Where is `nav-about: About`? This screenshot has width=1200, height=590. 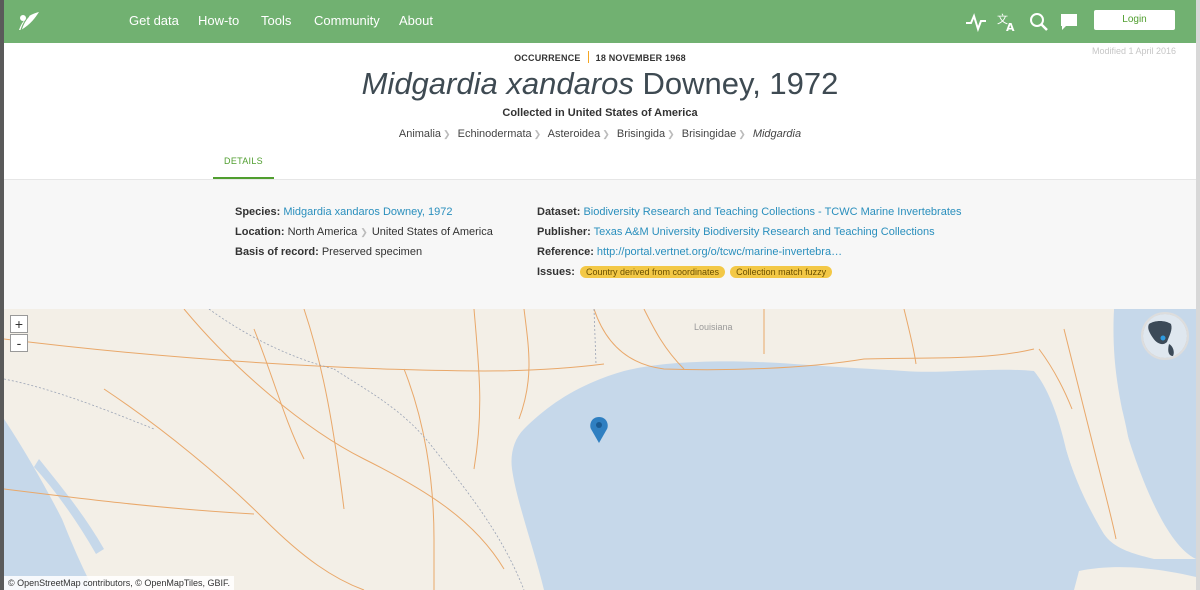 nav-about: About is located at coordinates (416, 20).